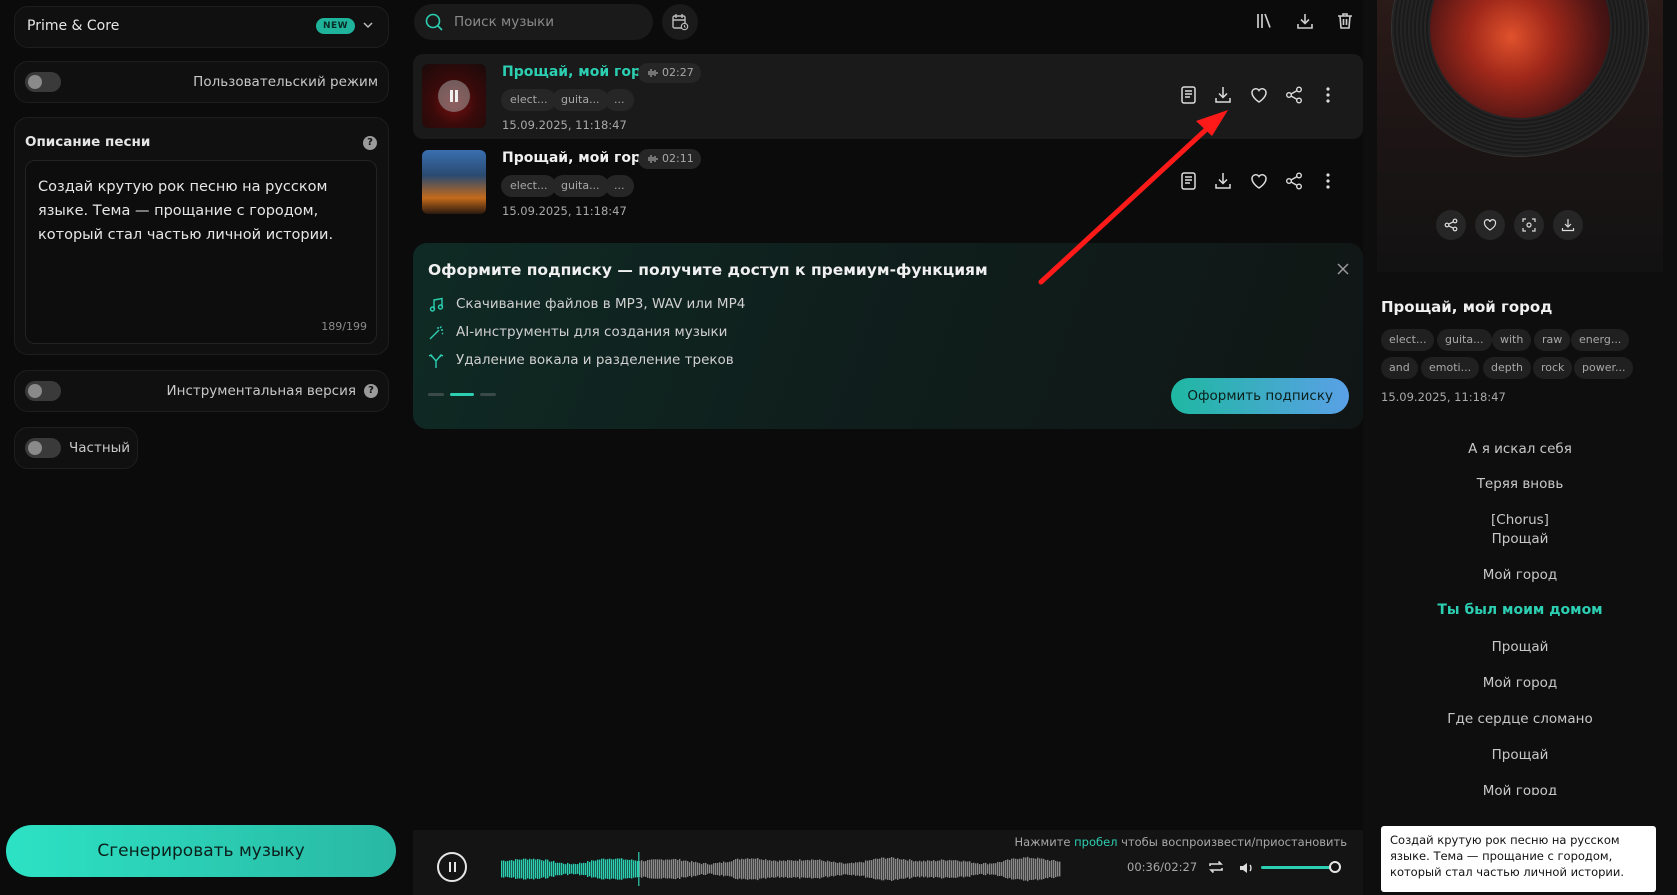 This screenshot has width=1677, height=895. Describe the element at coordinates (1553, 368) in the screenshot. I see `tag-chip: rock` at that location.